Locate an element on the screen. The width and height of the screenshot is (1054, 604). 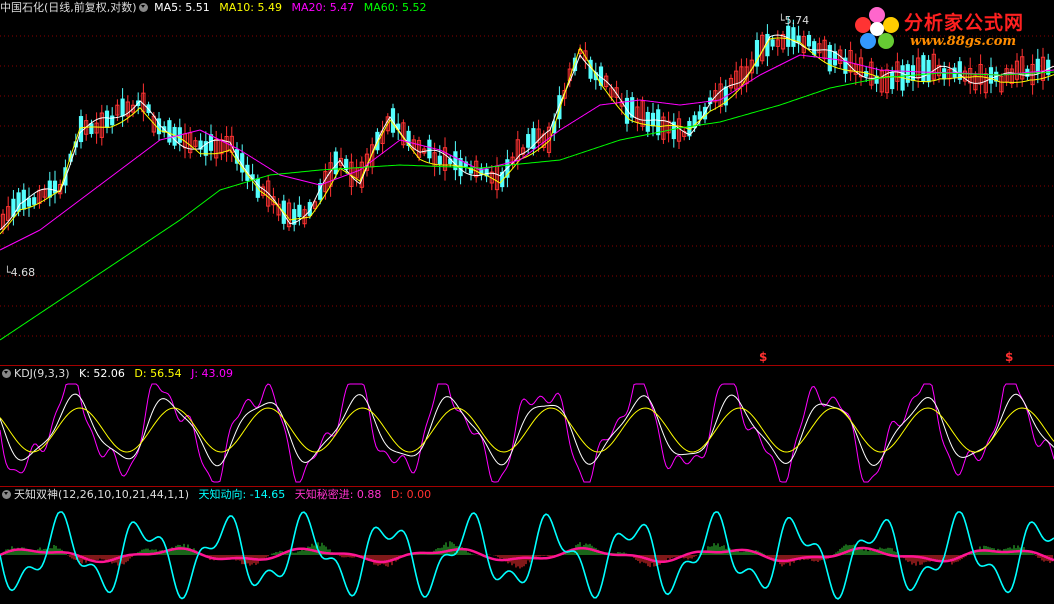
tz-dongxiang-label: 天知动向: -14.65 is located at coordinates (242, 494).